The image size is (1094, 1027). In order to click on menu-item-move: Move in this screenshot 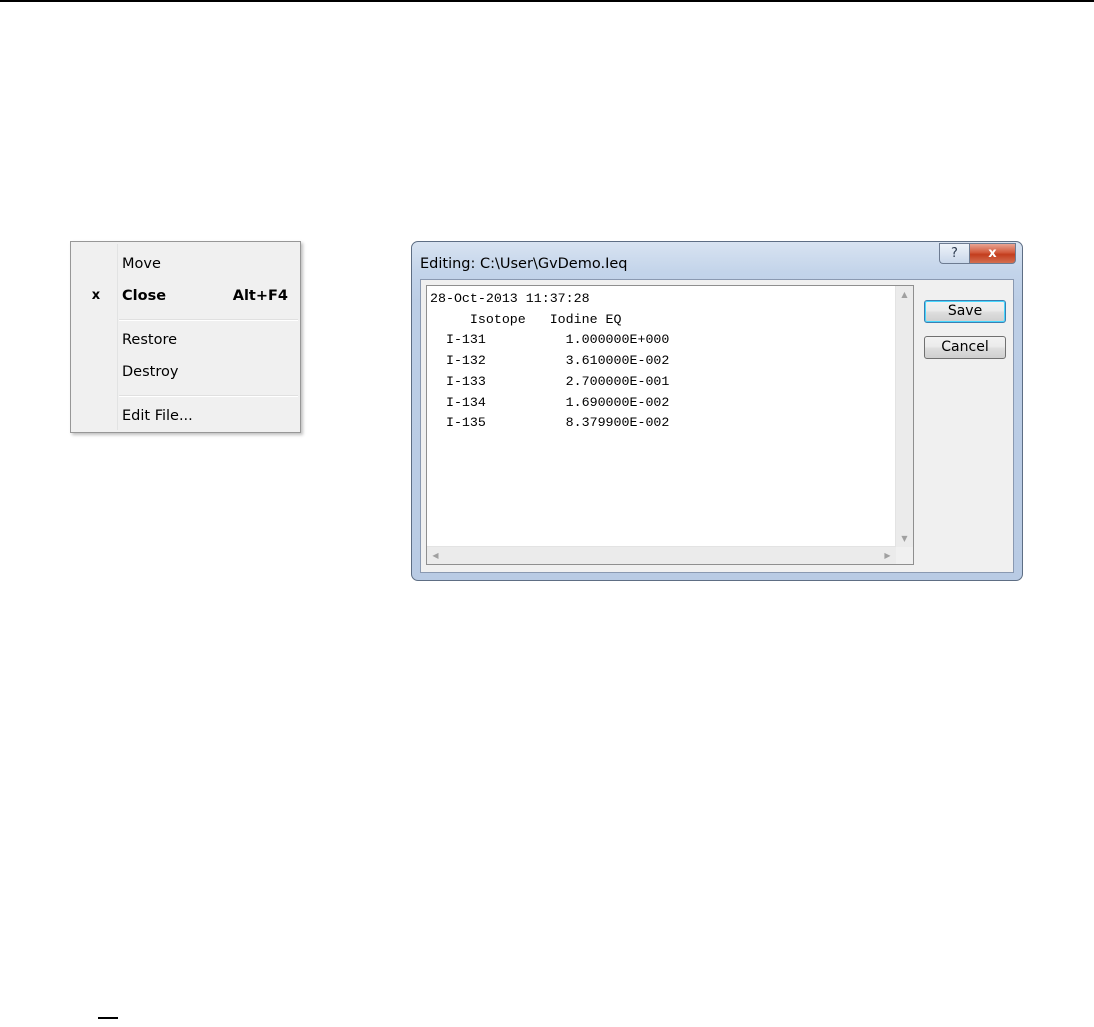, I will do `click(185, 264)`.